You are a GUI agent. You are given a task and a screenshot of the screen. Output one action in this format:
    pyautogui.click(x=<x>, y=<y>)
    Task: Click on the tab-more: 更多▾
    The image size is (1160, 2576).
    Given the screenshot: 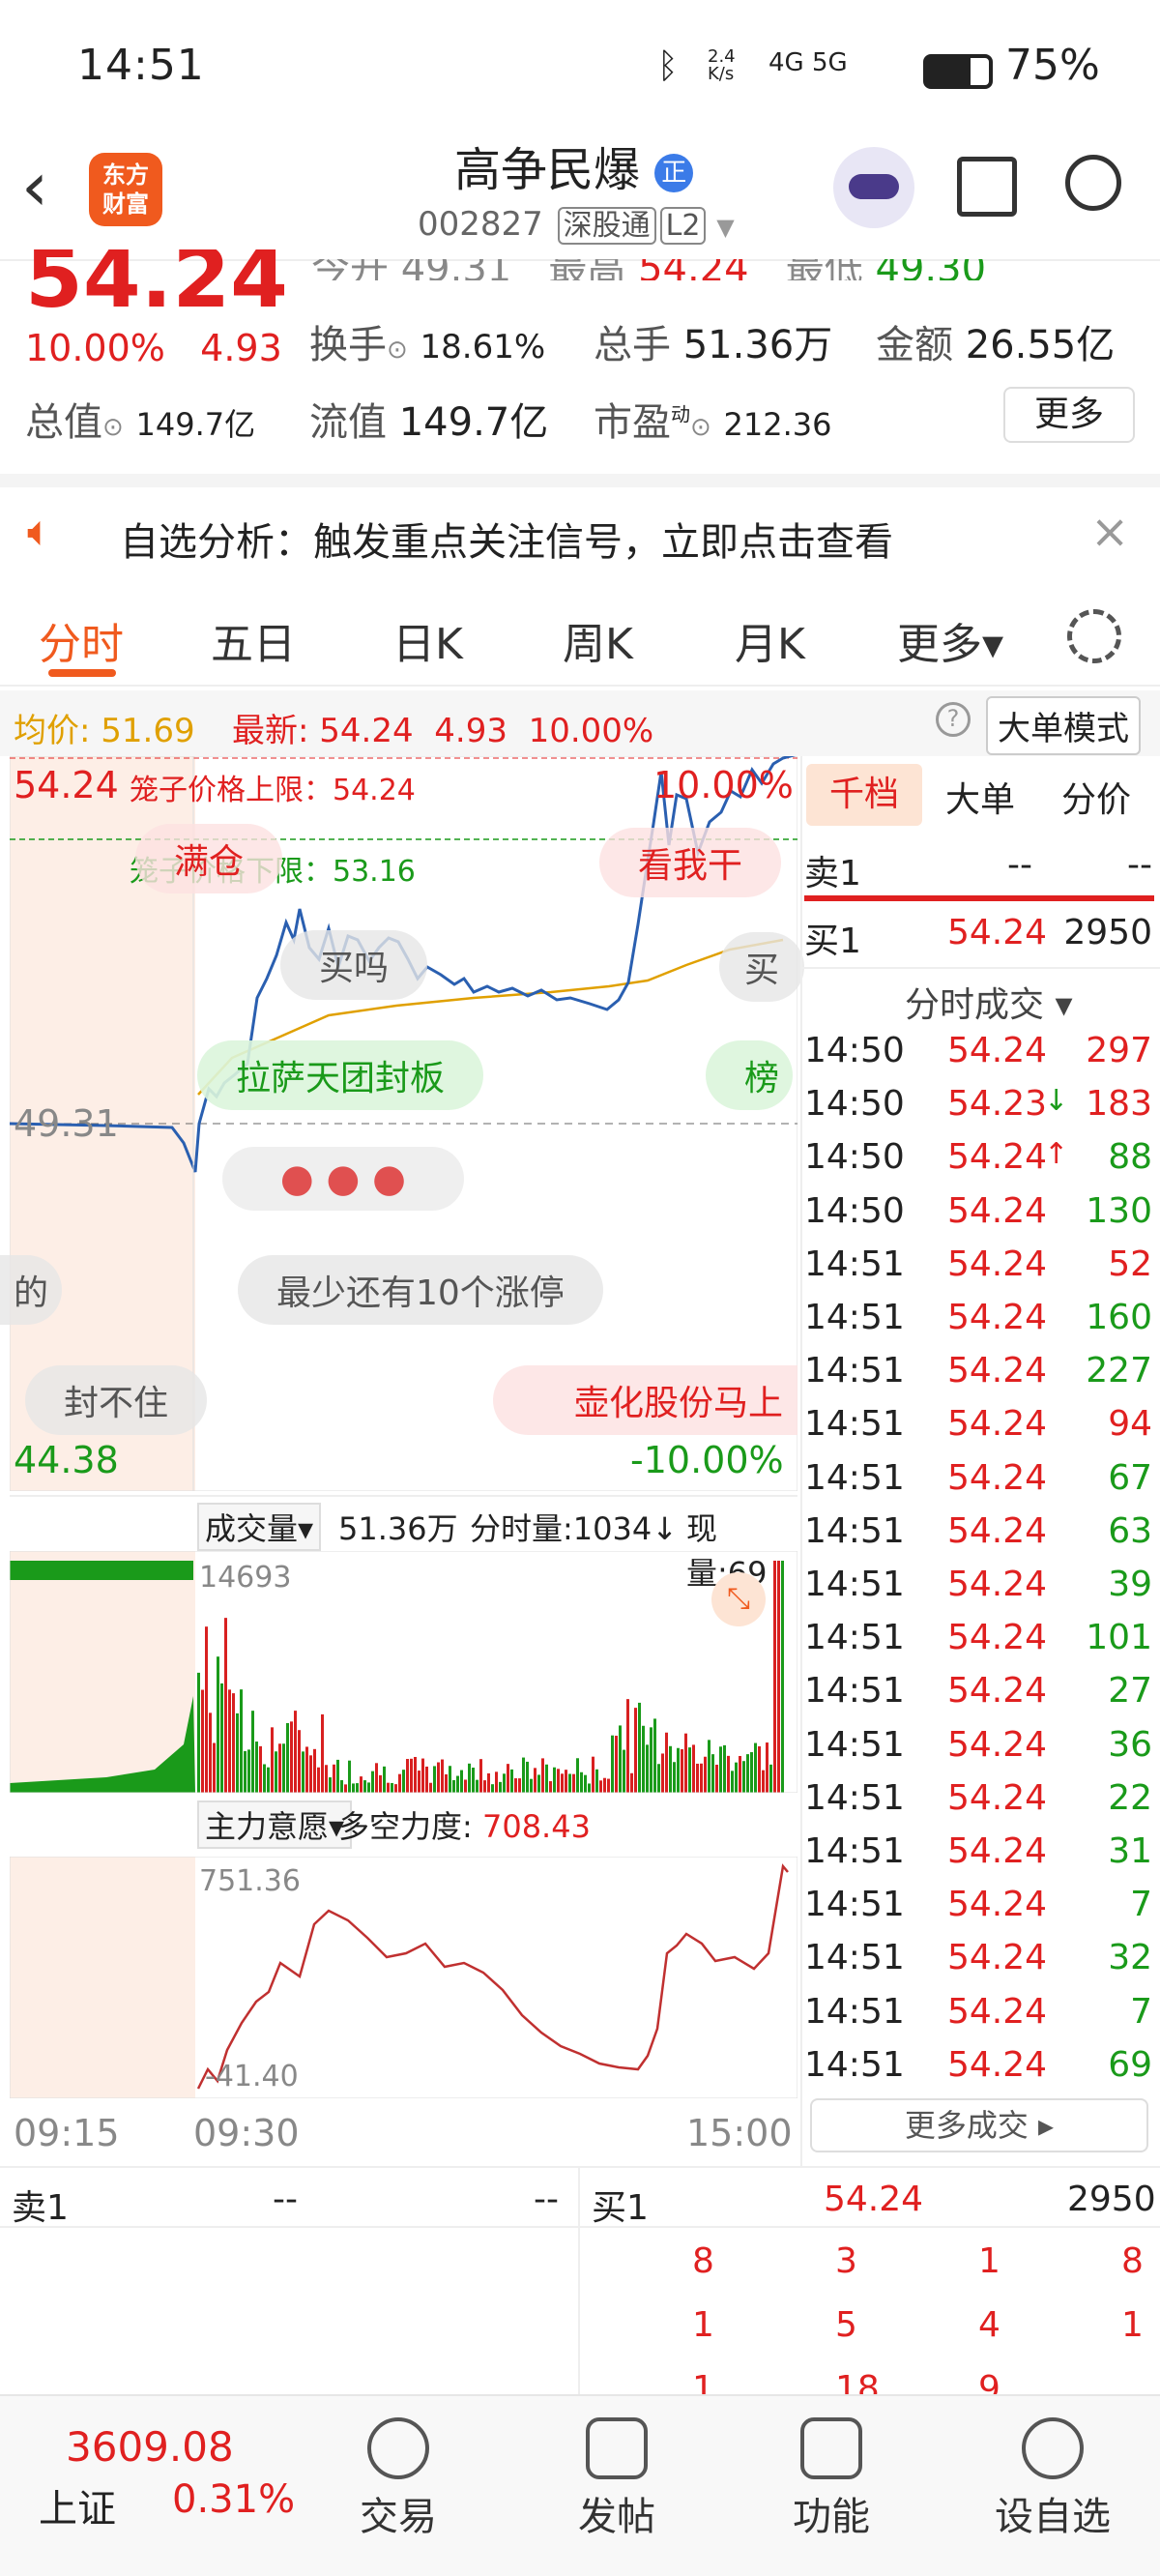 What is the action you would take?
    pyautogui.click(x=950, y=640)
    